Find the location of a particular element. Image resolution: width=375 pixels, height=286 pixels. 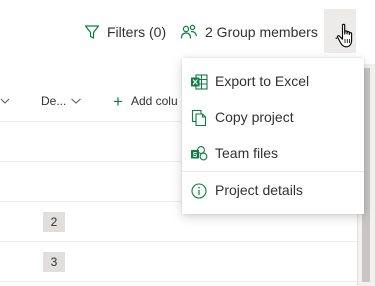

group-members-button: 2 Group members is located at coordinates (249, 32).